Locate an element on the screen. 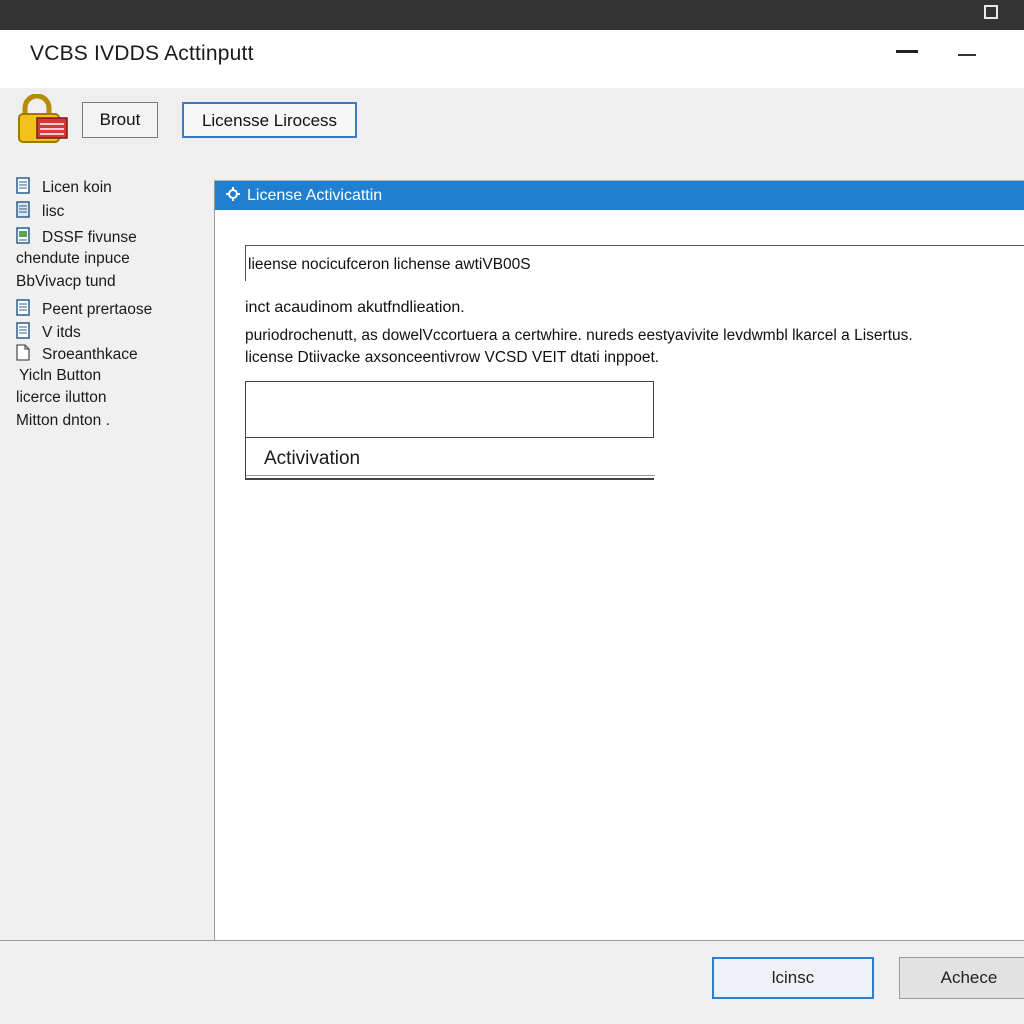 The height and width of the screenshot is (1024, 1024). minimize-icon is located at coordinates (907, 51).